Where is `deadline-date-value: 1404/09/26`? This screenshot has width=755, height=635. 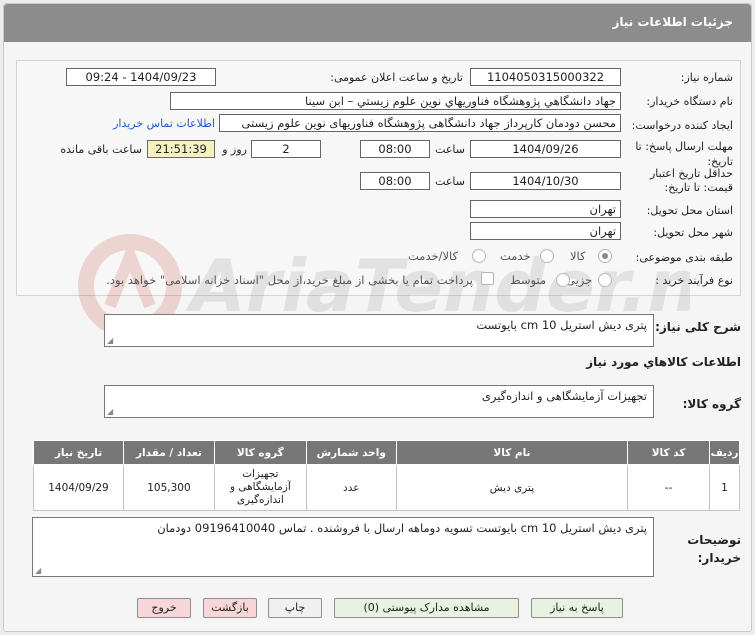 deadline-date-value: 1404/09/26 is located at coordinates (545, 149).